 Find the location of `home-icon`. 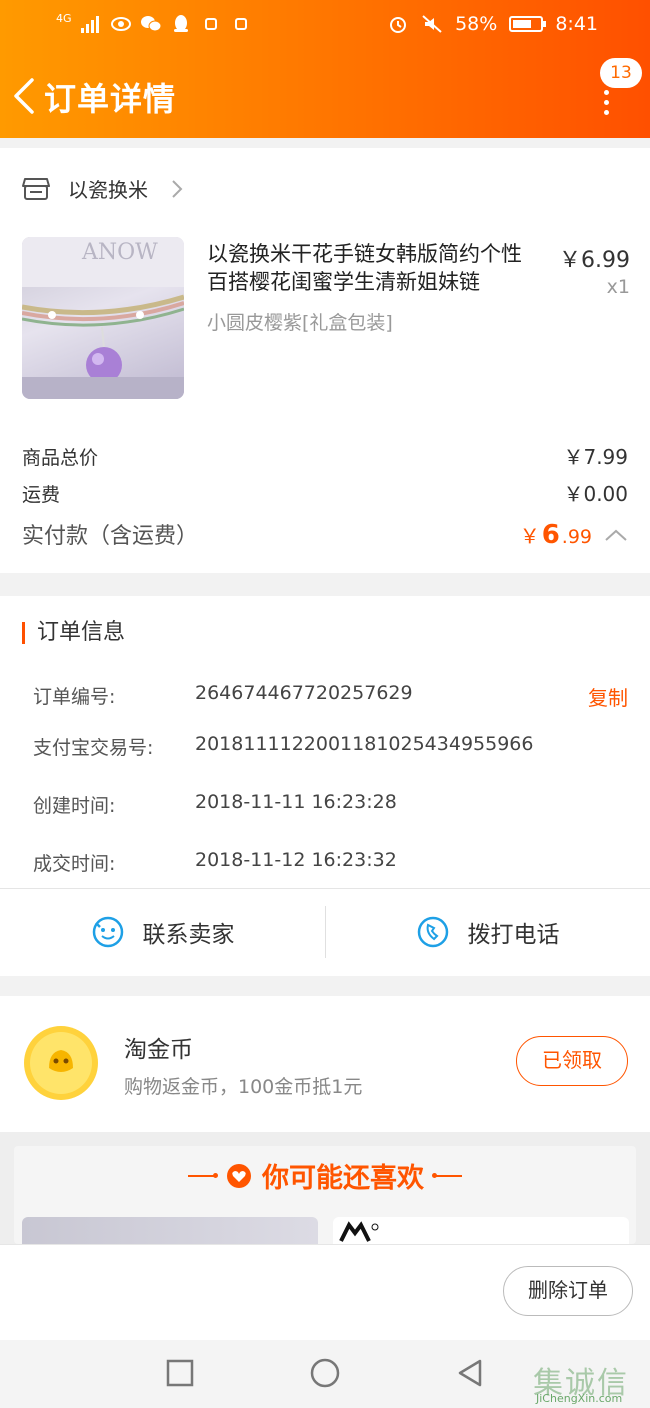

home-icon is located at coordinates (325, 1373).